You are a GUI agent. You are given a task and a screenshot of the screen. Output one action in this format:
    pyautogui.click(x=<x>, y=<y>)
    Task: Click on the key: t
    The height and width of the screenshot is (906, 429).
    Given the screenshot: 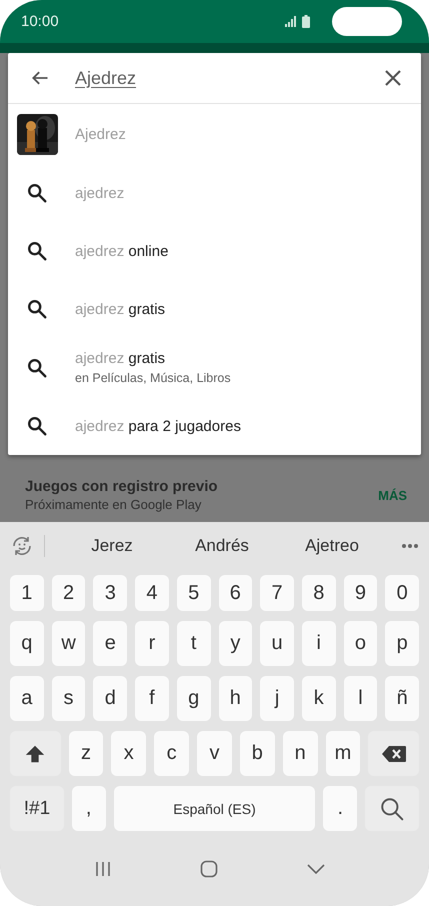 What is the action you would take?
    pyautogui.click(x=193, y=643)
    